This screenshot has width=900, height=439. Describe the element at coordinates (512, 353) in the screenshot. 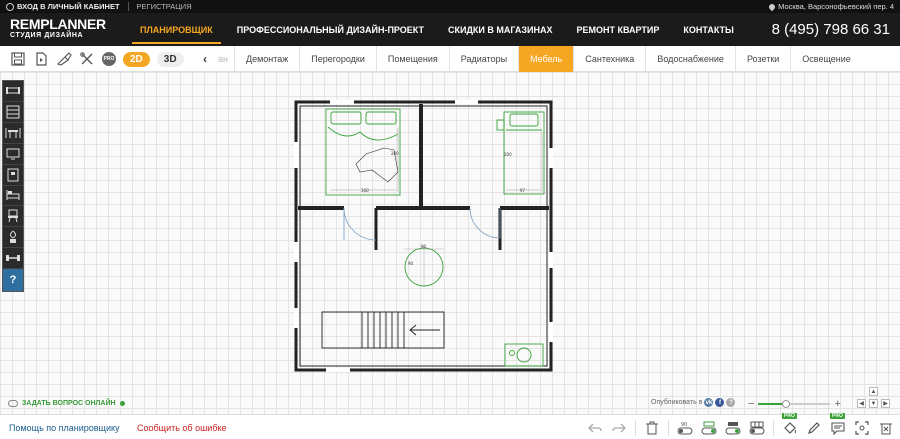

I see `small-item` at that location.